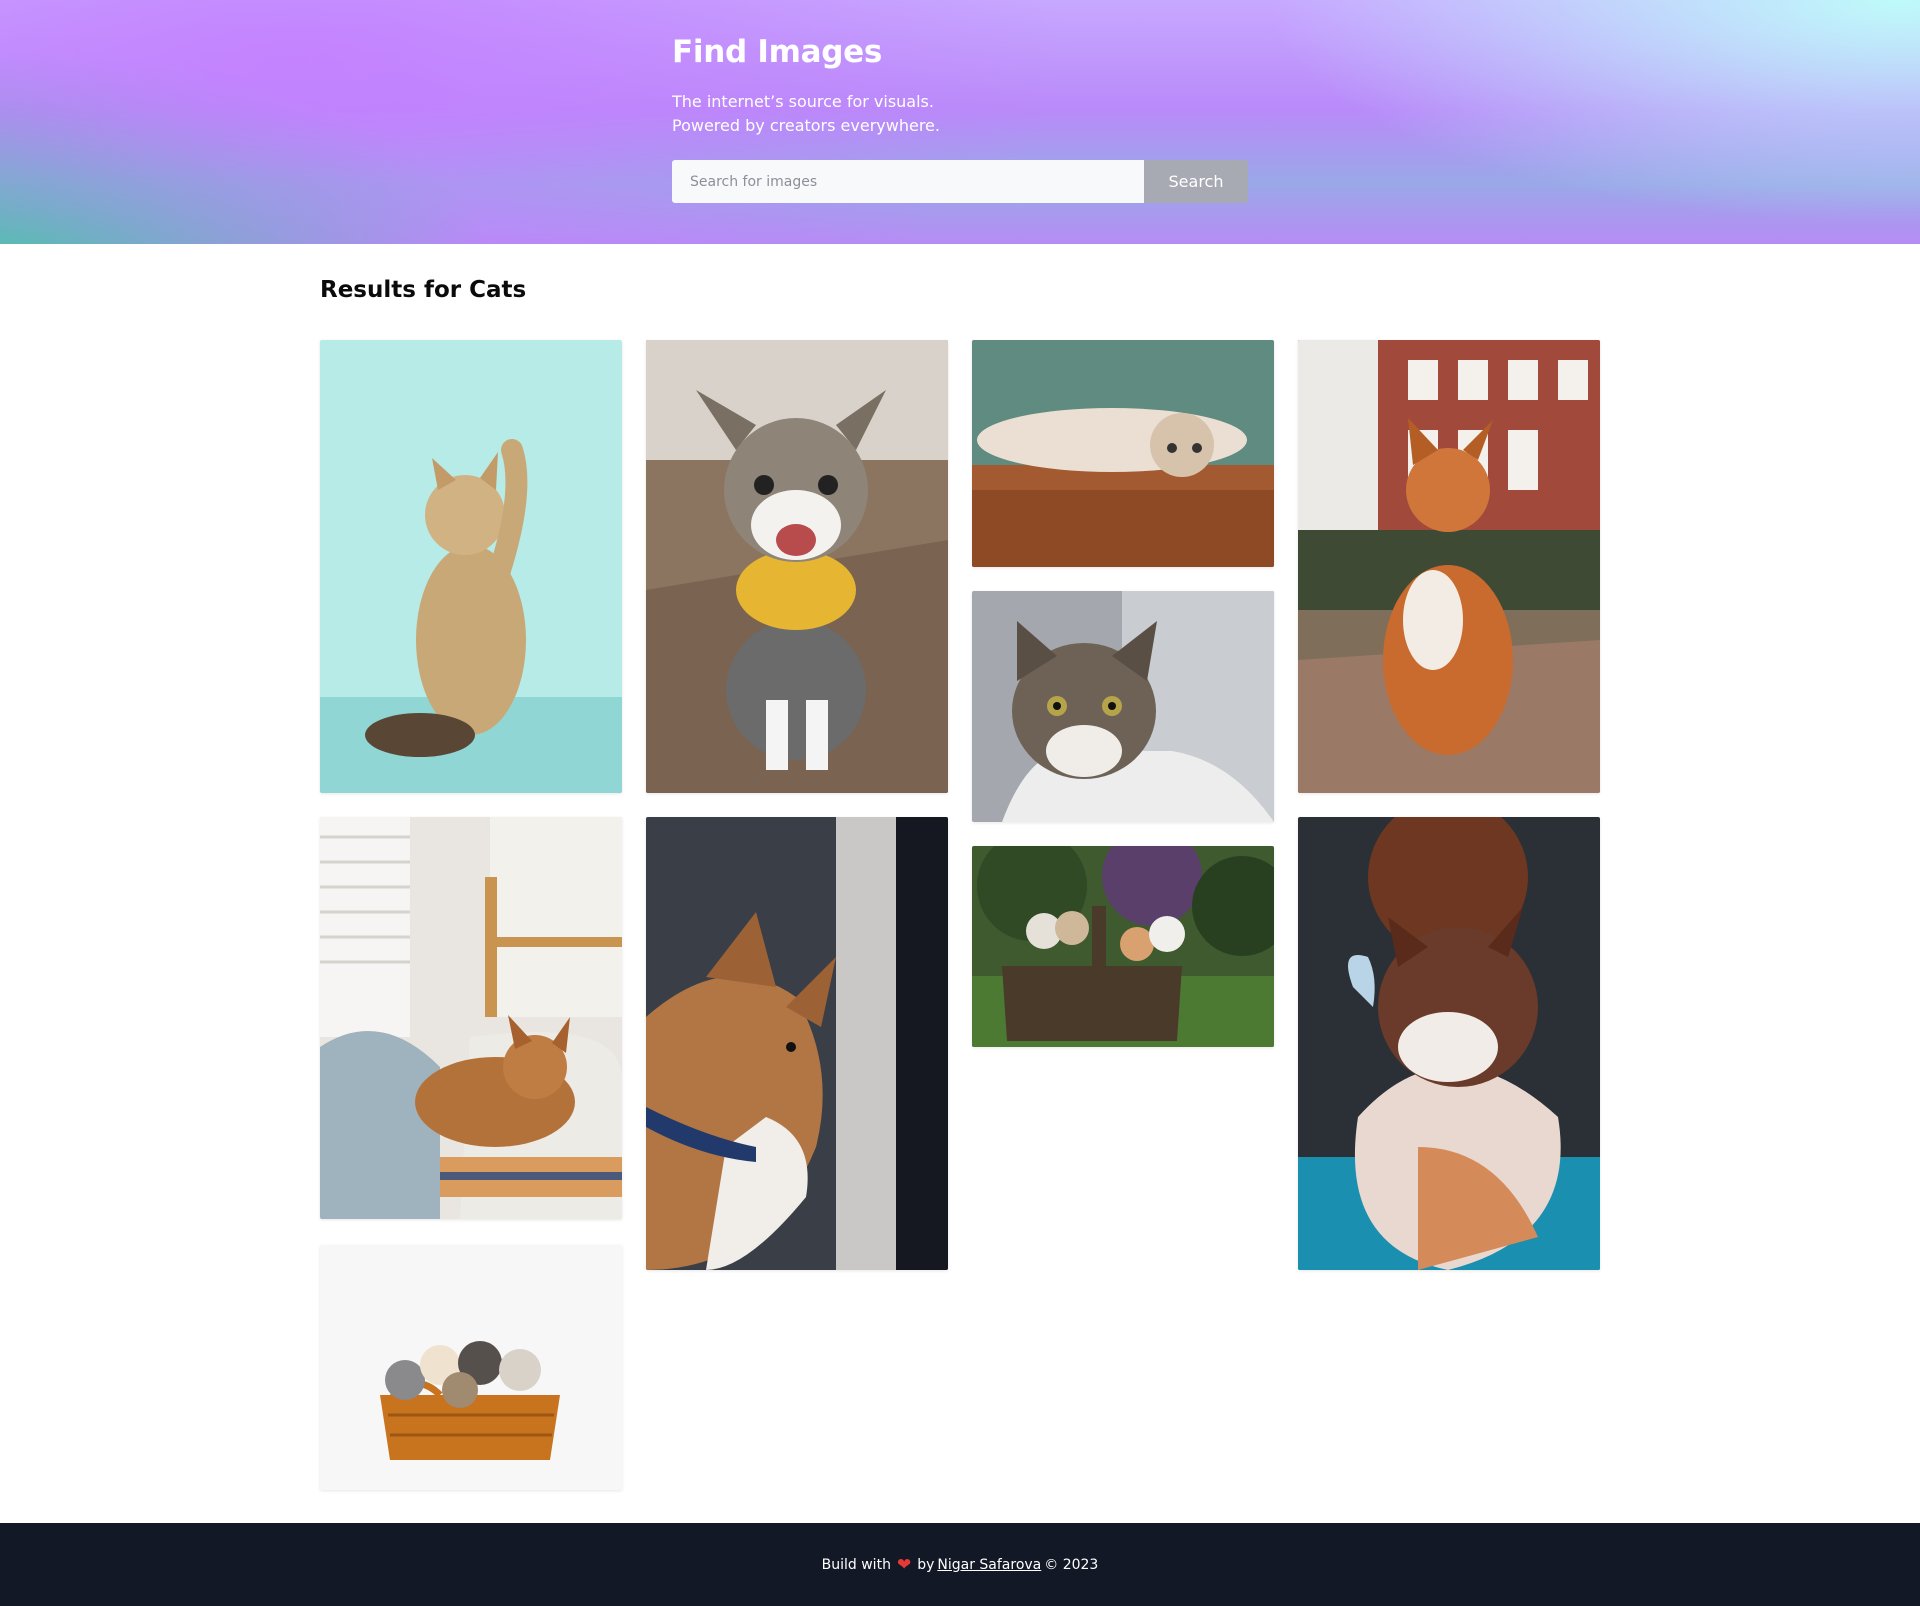 The image size is (1920, 1606). I want to click on image-card-cat-profile-collar, so click(797, 1043).